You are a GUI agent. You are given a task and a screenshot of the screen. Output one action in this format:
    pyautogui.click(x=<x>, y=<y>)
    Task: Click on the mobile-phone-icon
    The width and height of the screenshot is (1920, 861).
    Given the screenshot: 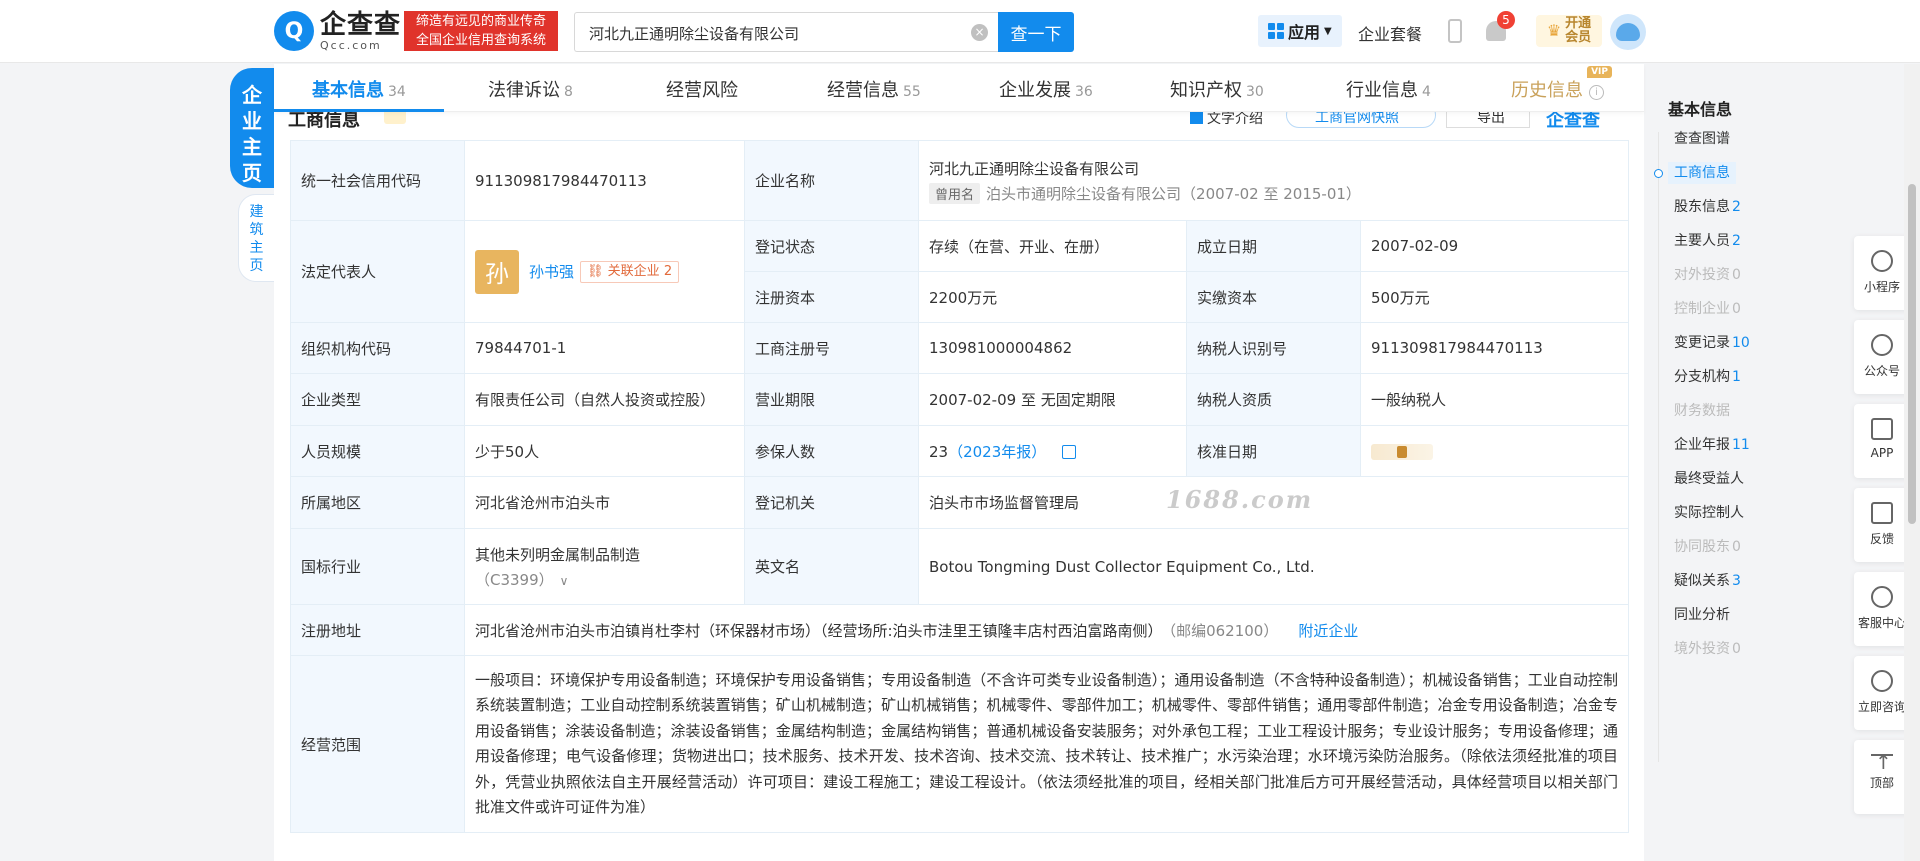 What is the action you would take?
    pyautogui.click(x=1455, y=31)
    